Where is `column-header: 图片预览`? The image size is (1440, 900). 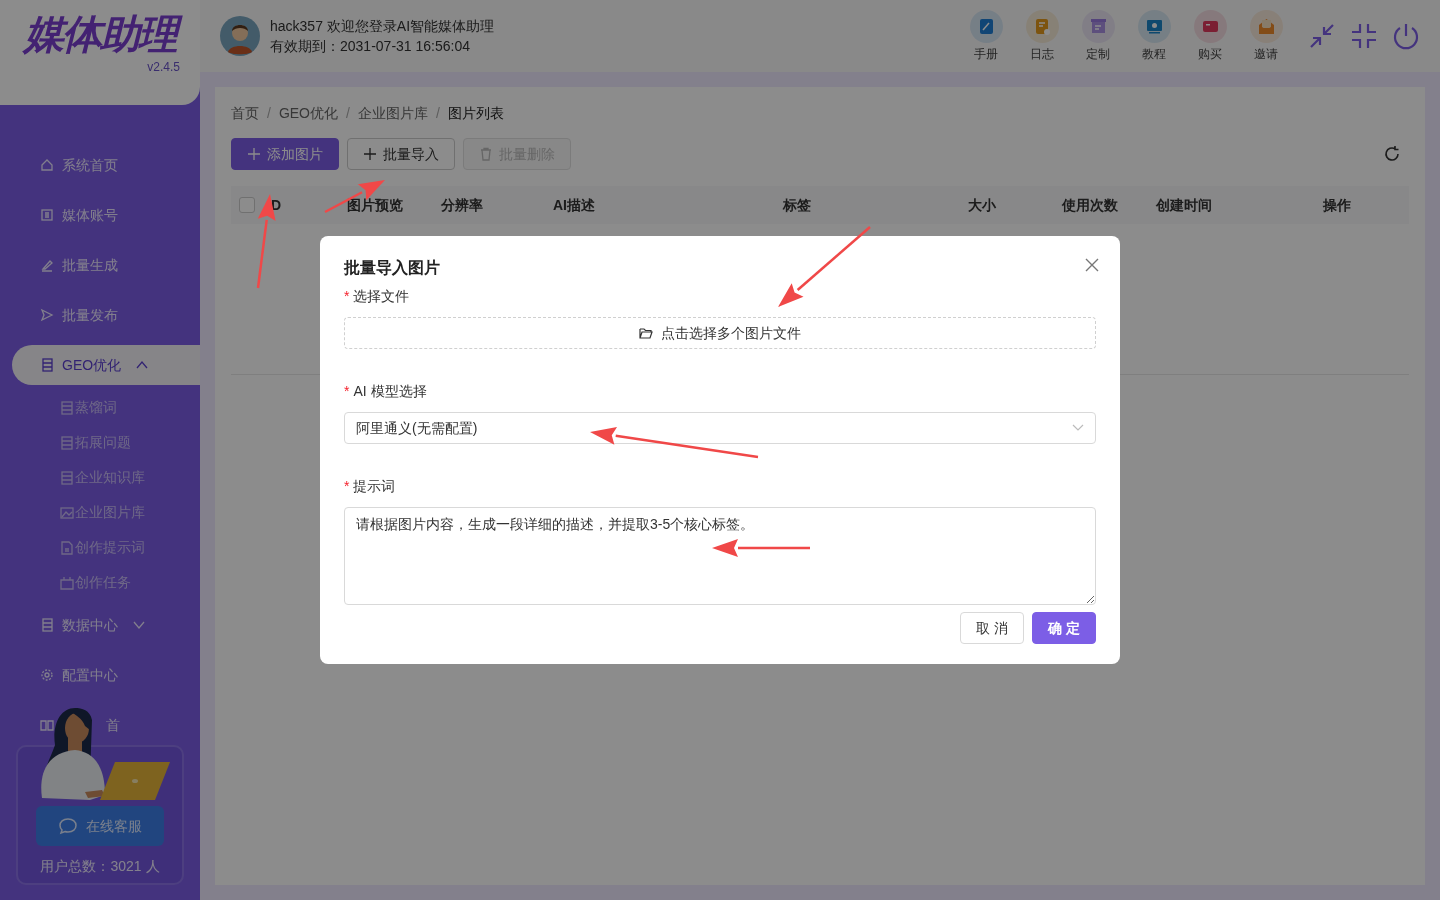 column-header: 图片预览 is located at coordinates (375, 205).